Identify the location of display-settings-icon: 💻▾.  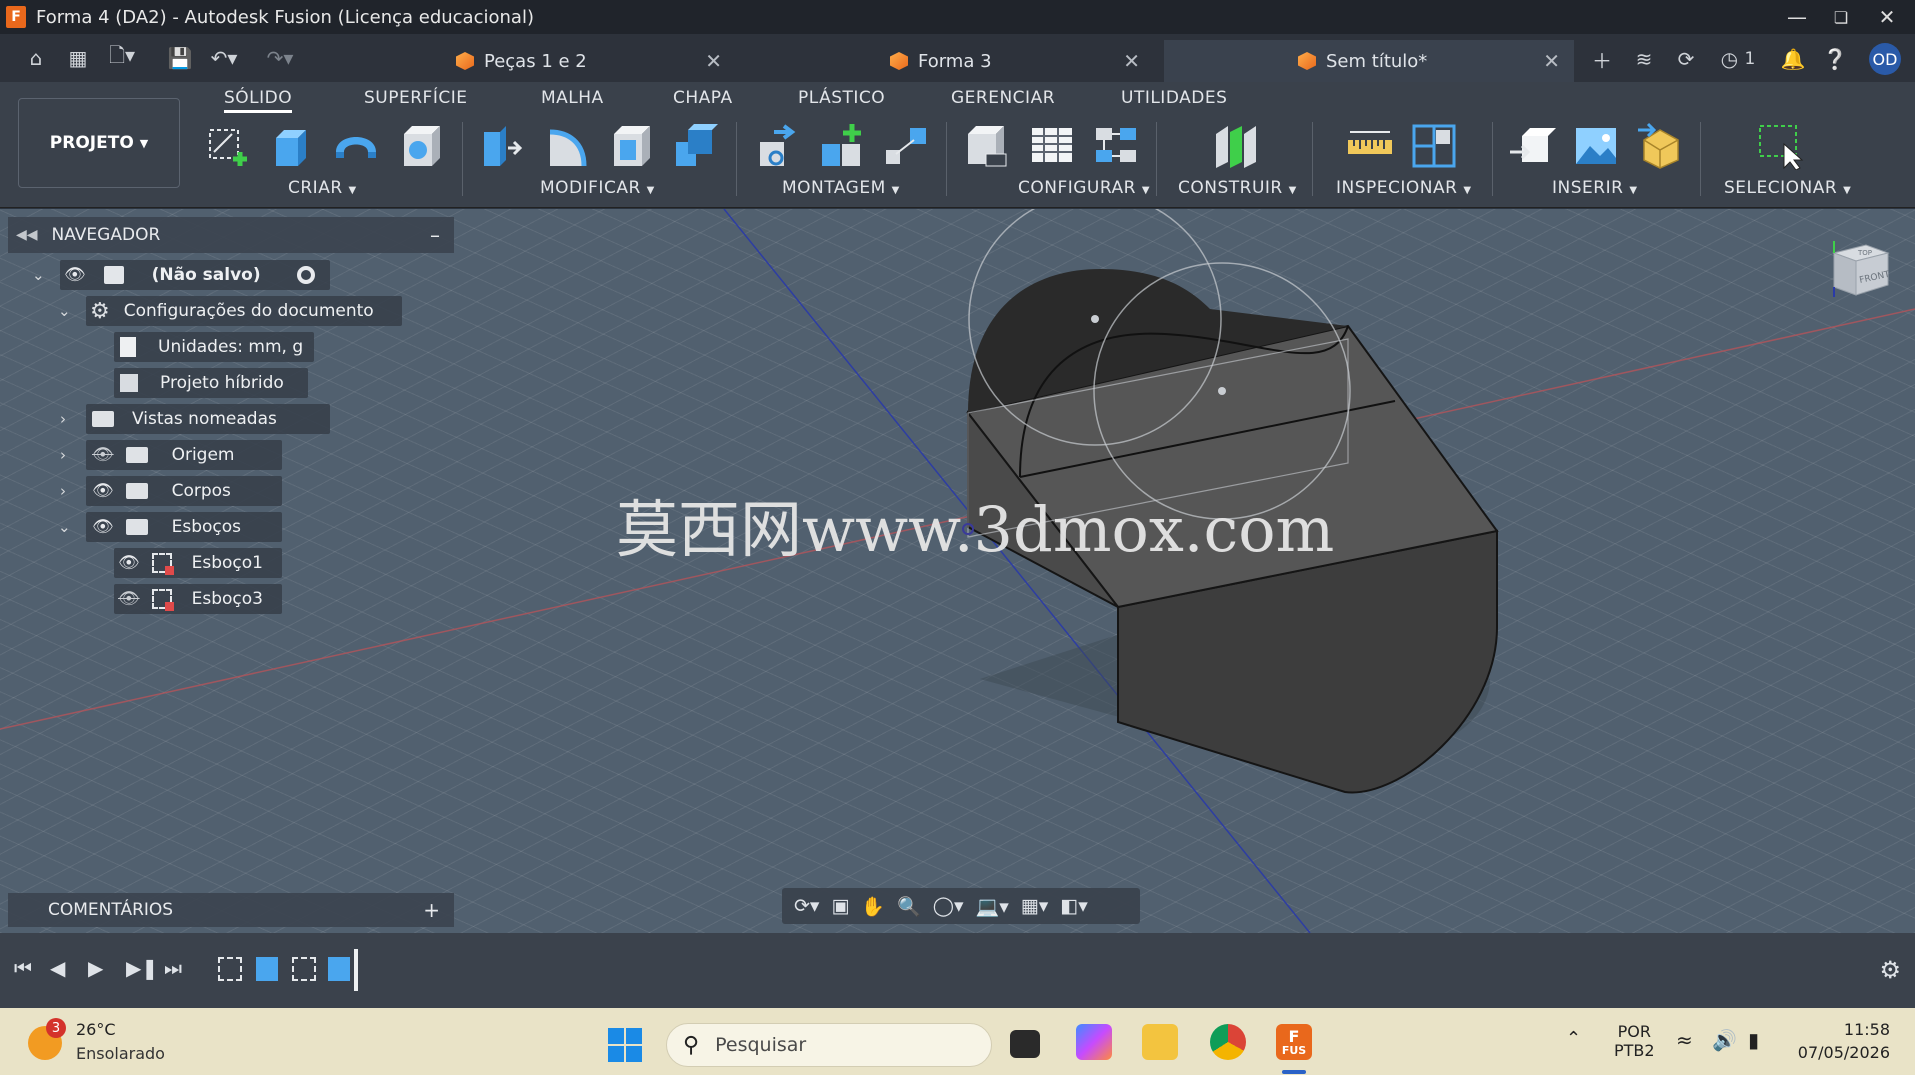
(992, 906).